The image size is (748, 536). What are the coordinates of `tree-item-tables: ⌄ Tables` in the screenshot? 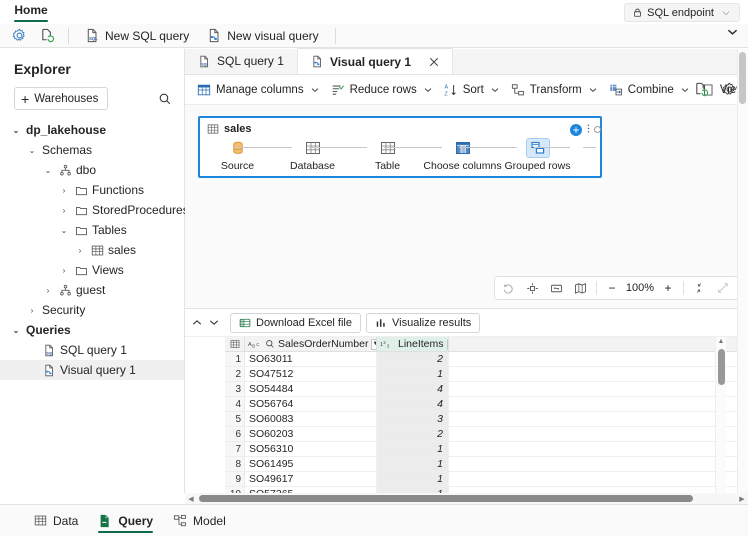 It's located at (92, 230).